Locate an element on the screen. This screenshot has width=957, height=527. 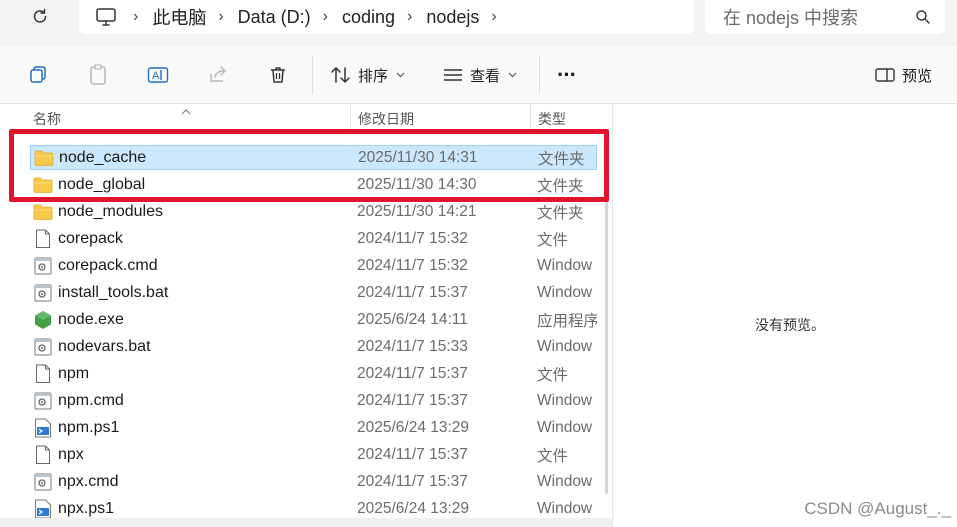
preview-pane-icon is located at coordinates (885, 75).